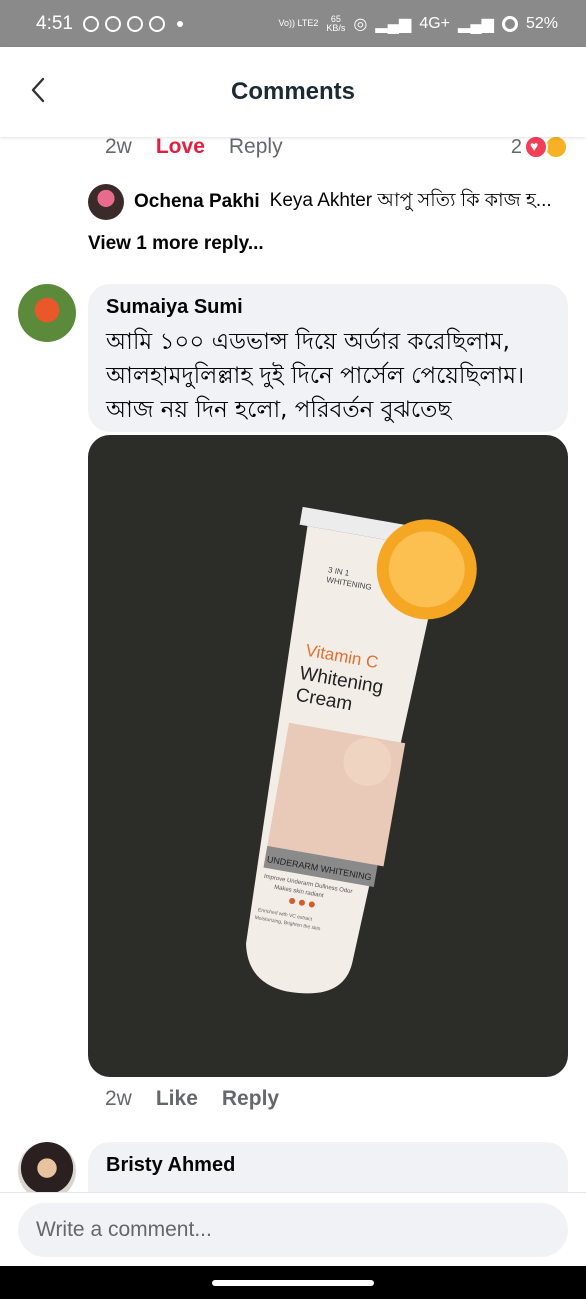  Describe the element at coordinates (177, 1099) in the screenshot. I see `like-button: Like` at that location.